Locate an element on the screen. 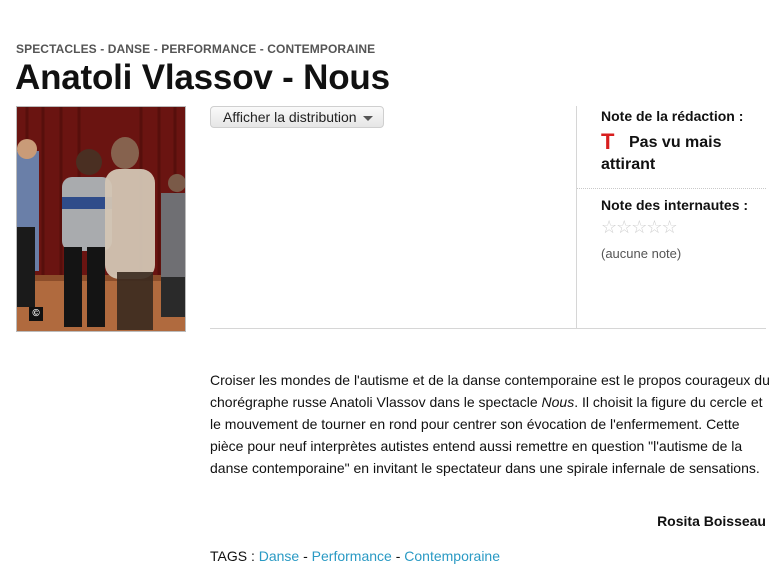 This screenshot has height=581, width=780. editor-verdict: T Pas vu mais attirant is located at coordinates (683, 152).